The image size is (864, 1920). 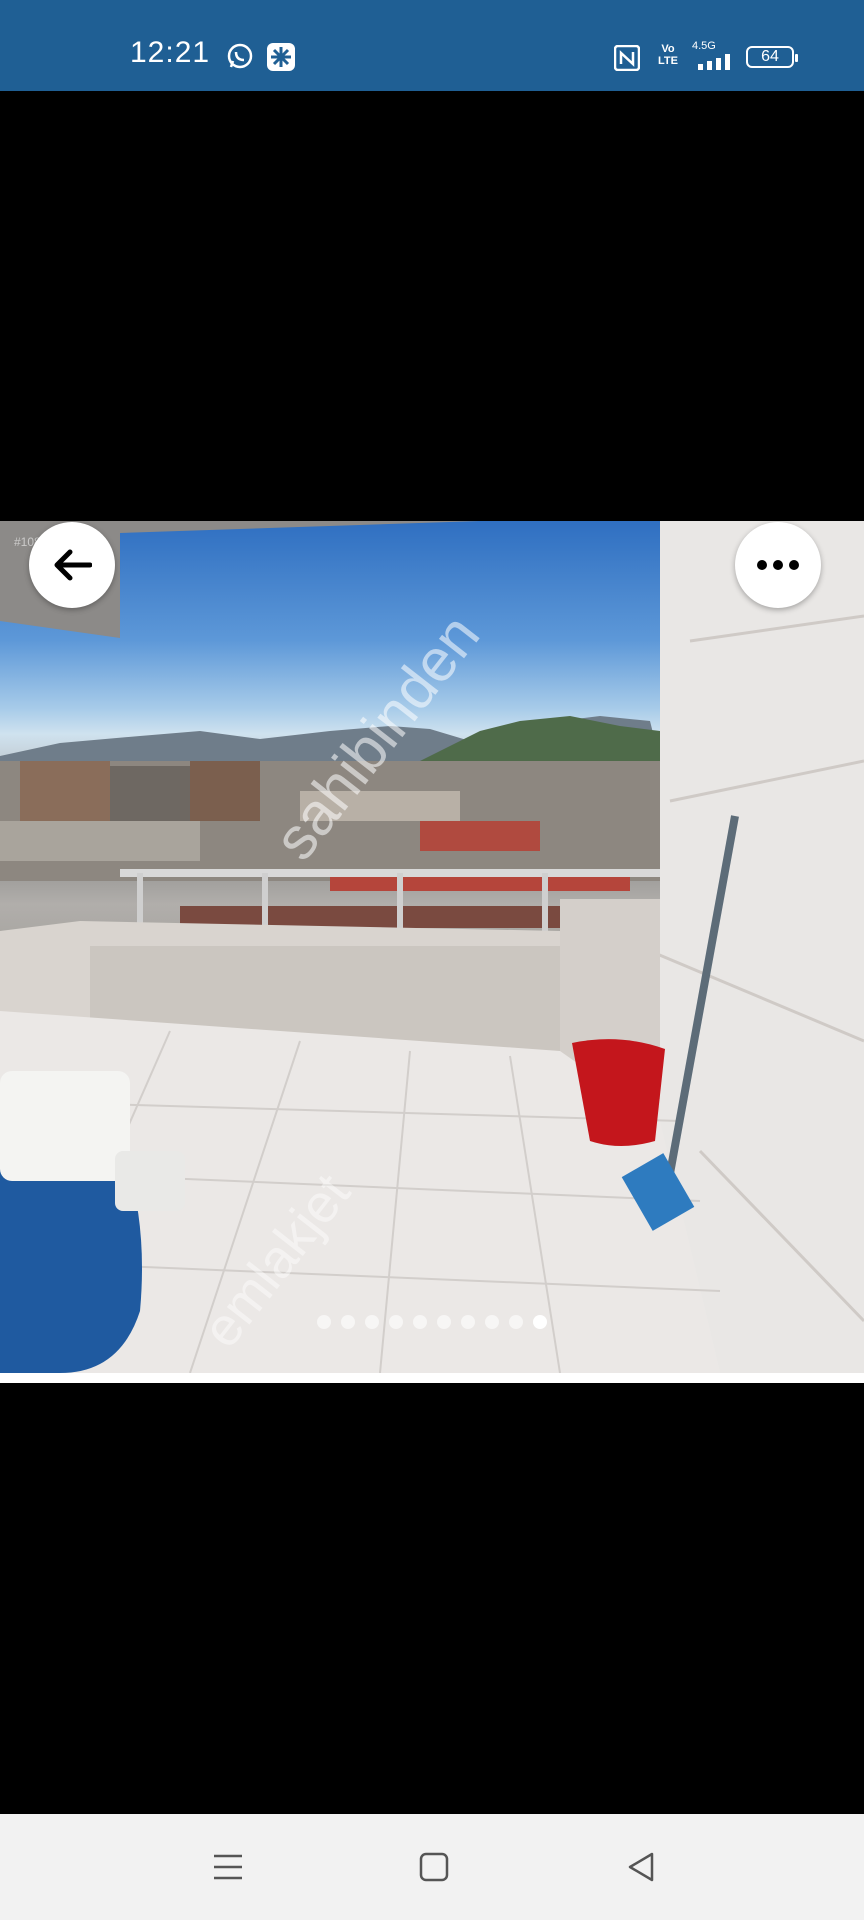 I want to click on more-button, so click(x=778, y=565).